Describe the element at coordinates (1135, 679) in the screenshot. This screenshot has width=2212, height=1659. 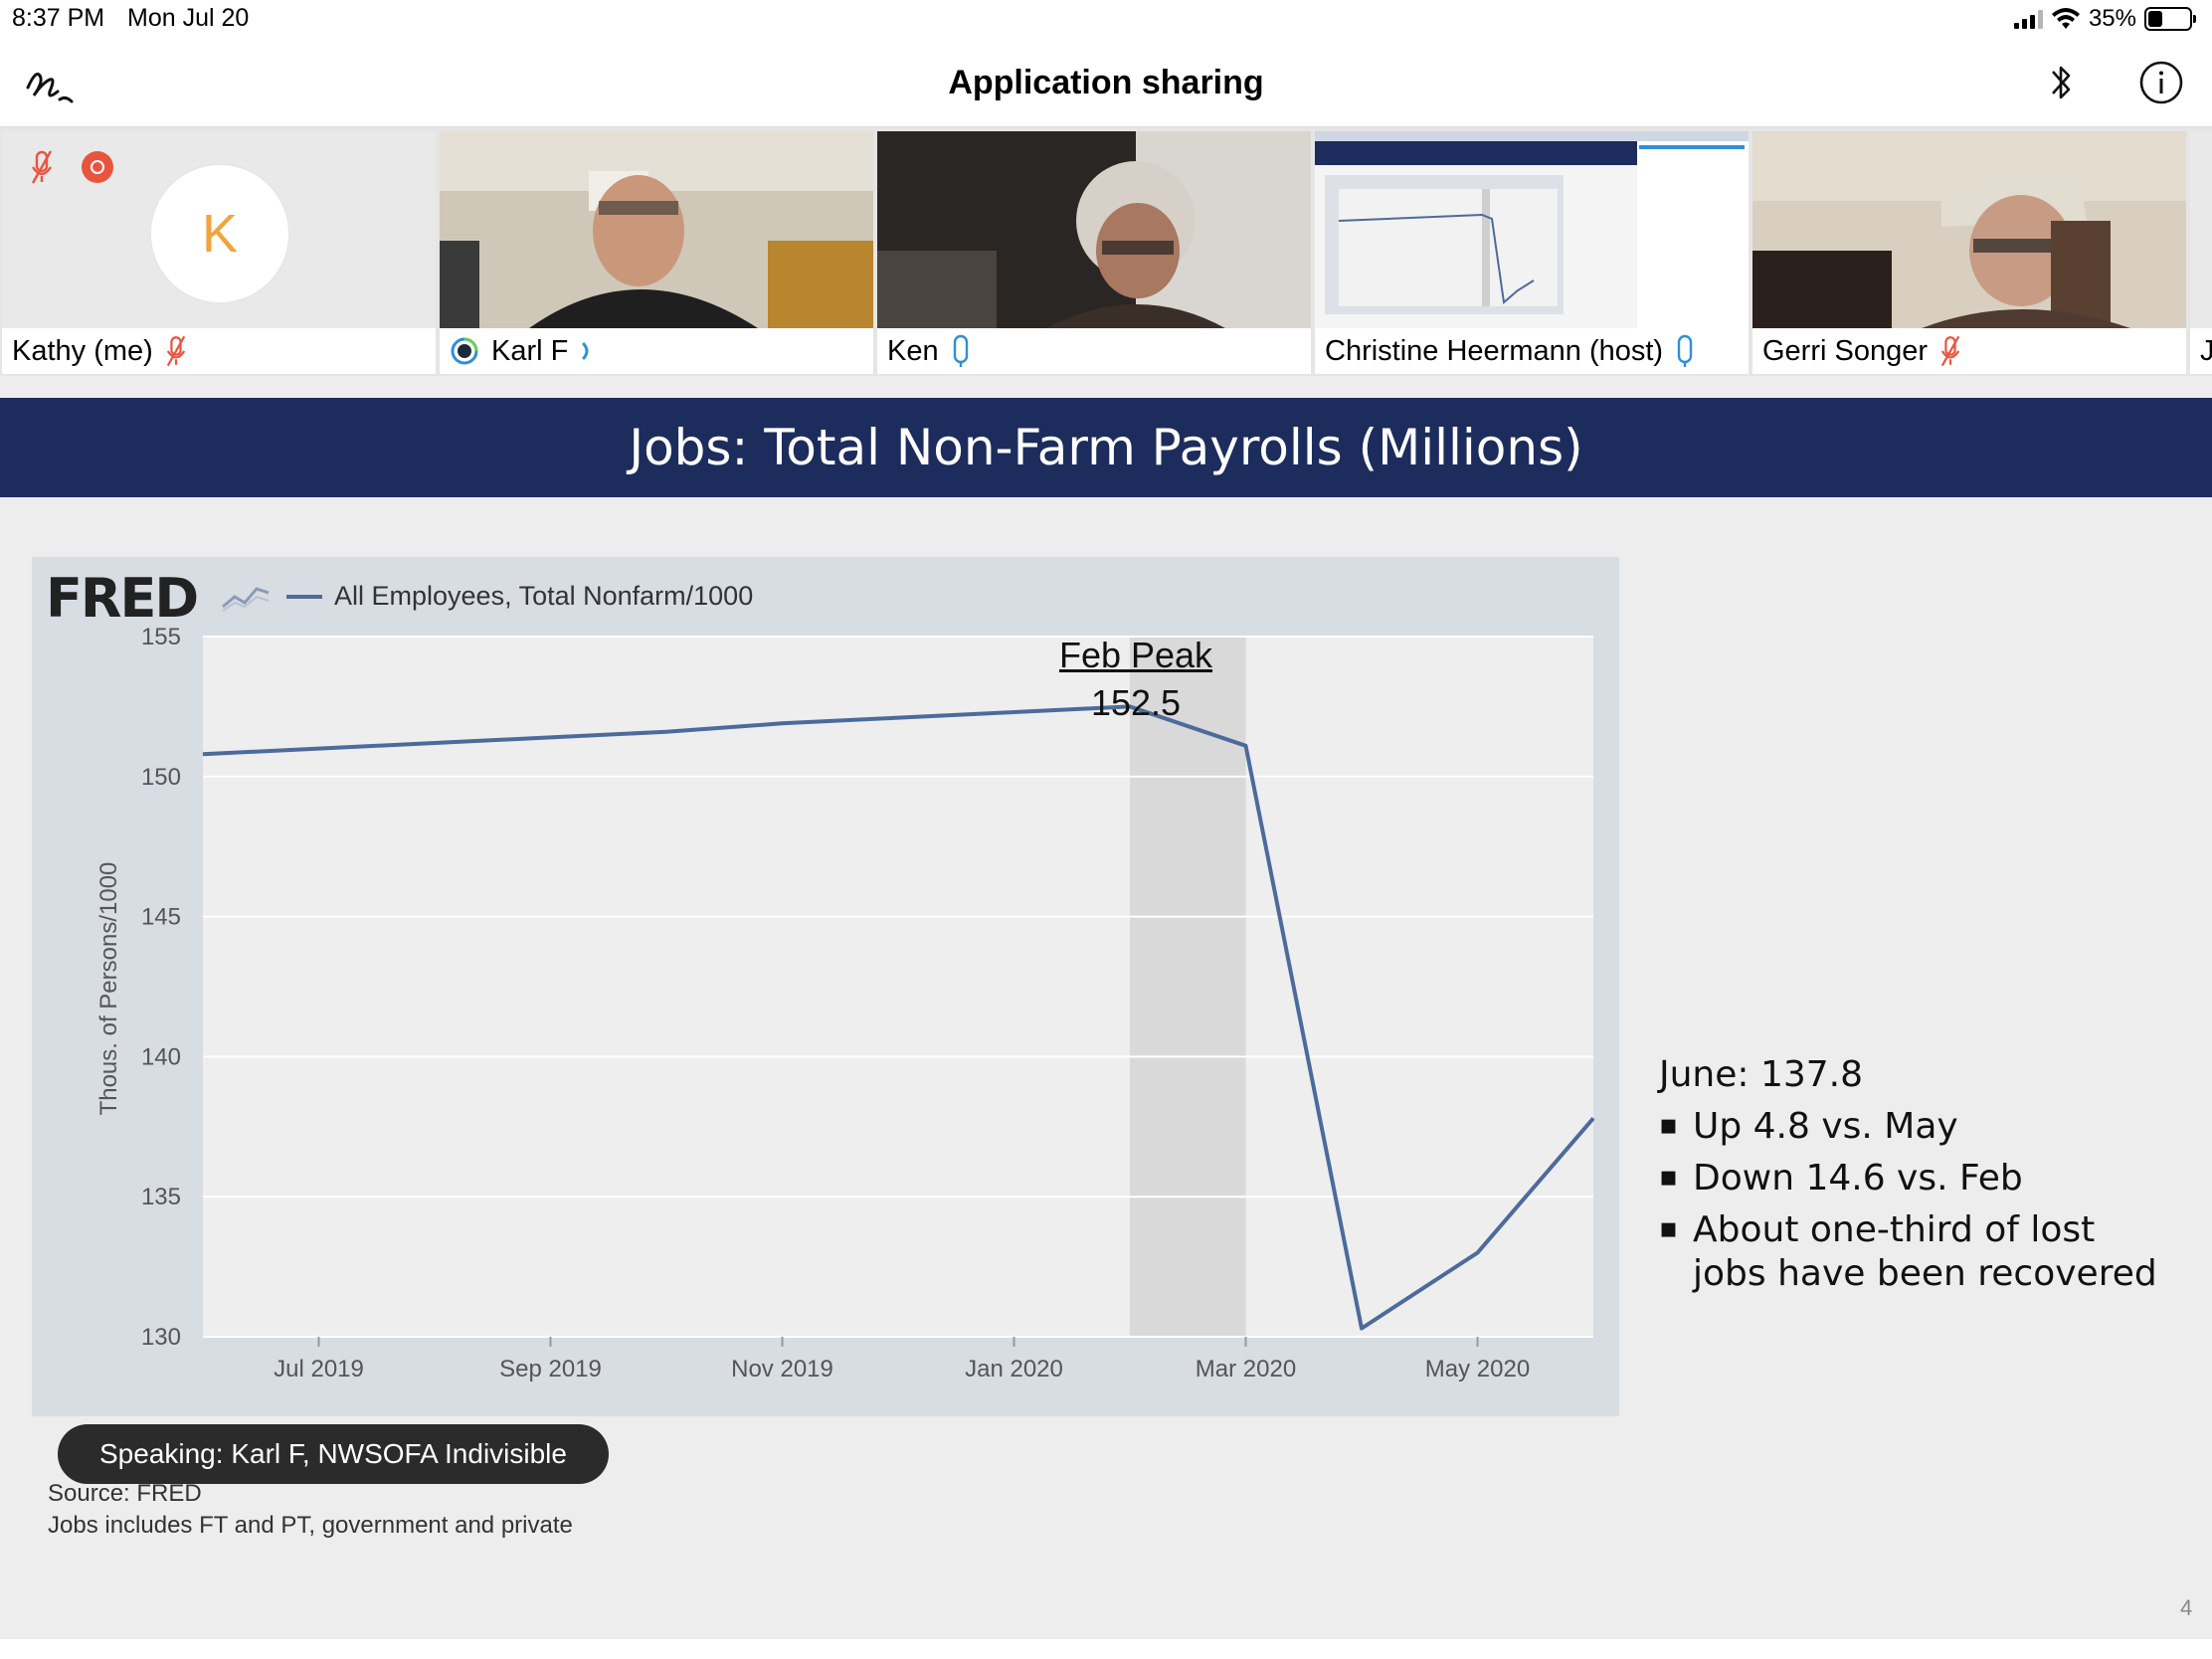
I see `feb-peak-annotation: Feb Peak 152.5` at that location.